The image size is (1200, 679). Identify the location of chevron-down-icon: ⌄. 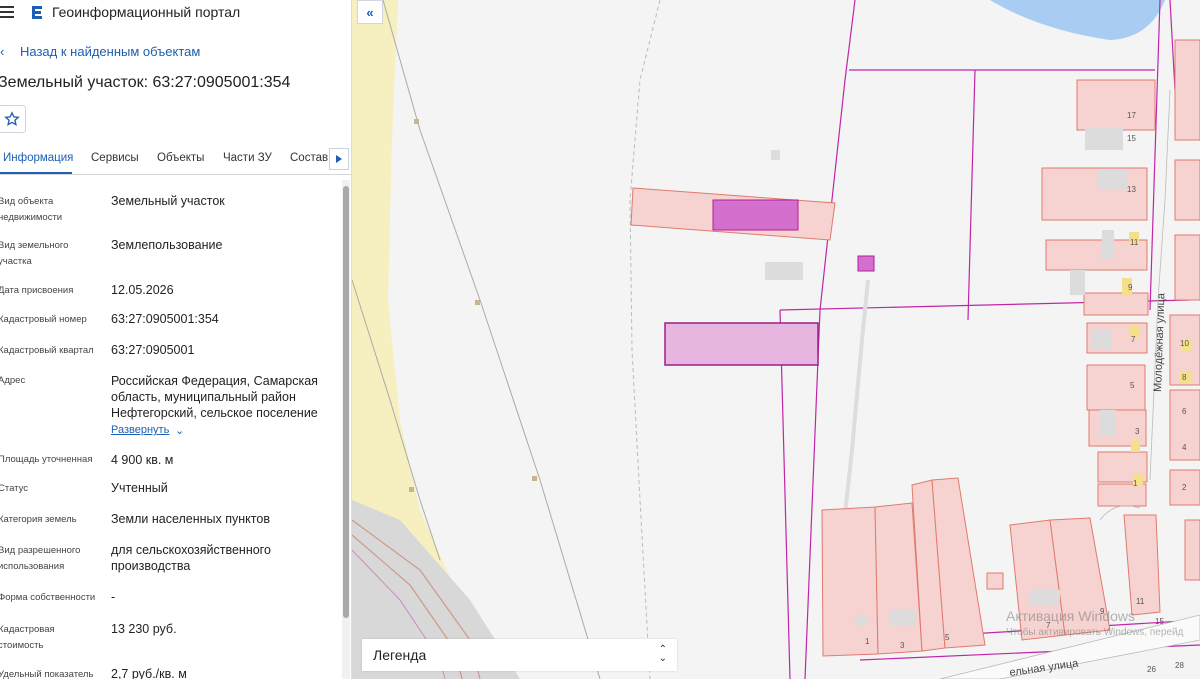
(179, 430).